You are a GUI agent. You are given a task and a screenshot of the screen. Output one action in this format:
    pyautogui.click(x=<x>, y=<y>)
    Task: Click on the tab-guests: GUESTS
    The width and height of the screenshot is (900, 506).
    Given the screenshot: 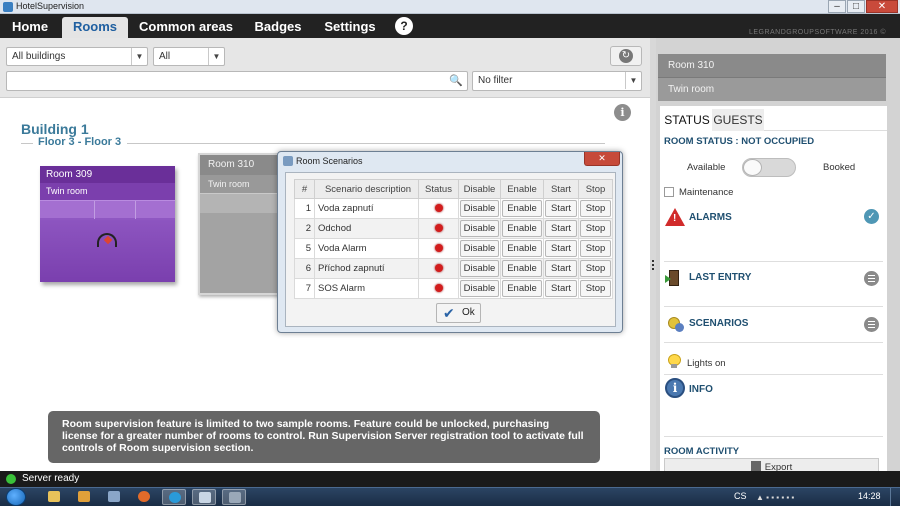 What is the action you would take?
    pyautogui.click(x=738, y=120)
    